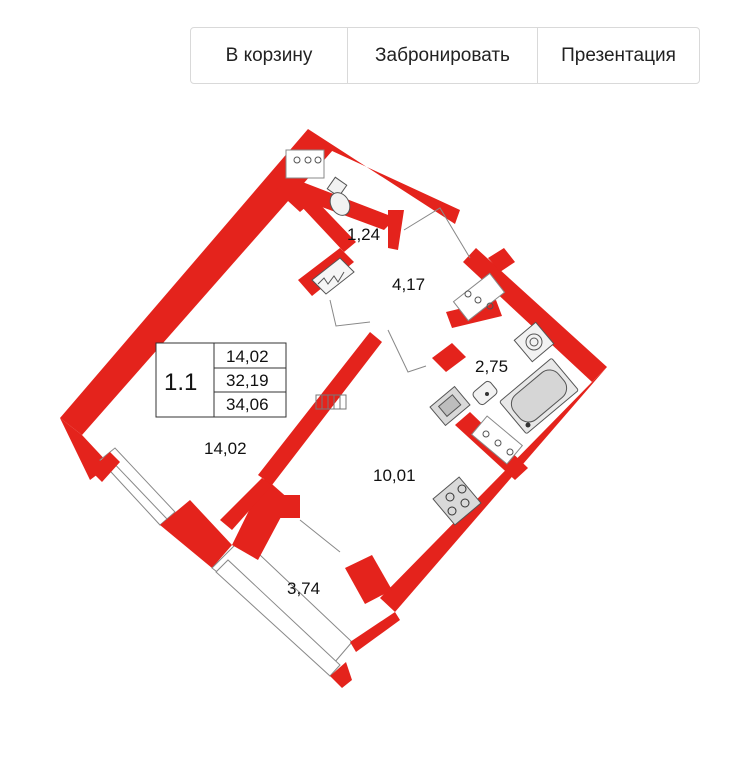  What do you see at coordinates (396, 230) in the screenshot?
I see `wc-wall-right` at bounding box center [396, 230].